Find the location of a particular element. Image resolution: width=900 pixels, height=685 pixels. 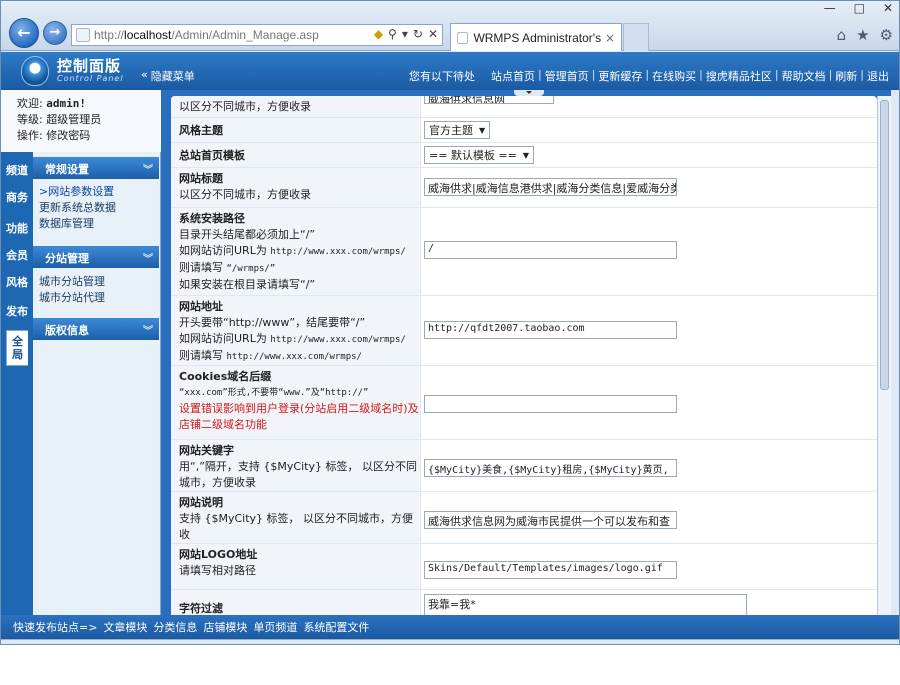

maximize-button: □ is located at coordinates (859, 8).